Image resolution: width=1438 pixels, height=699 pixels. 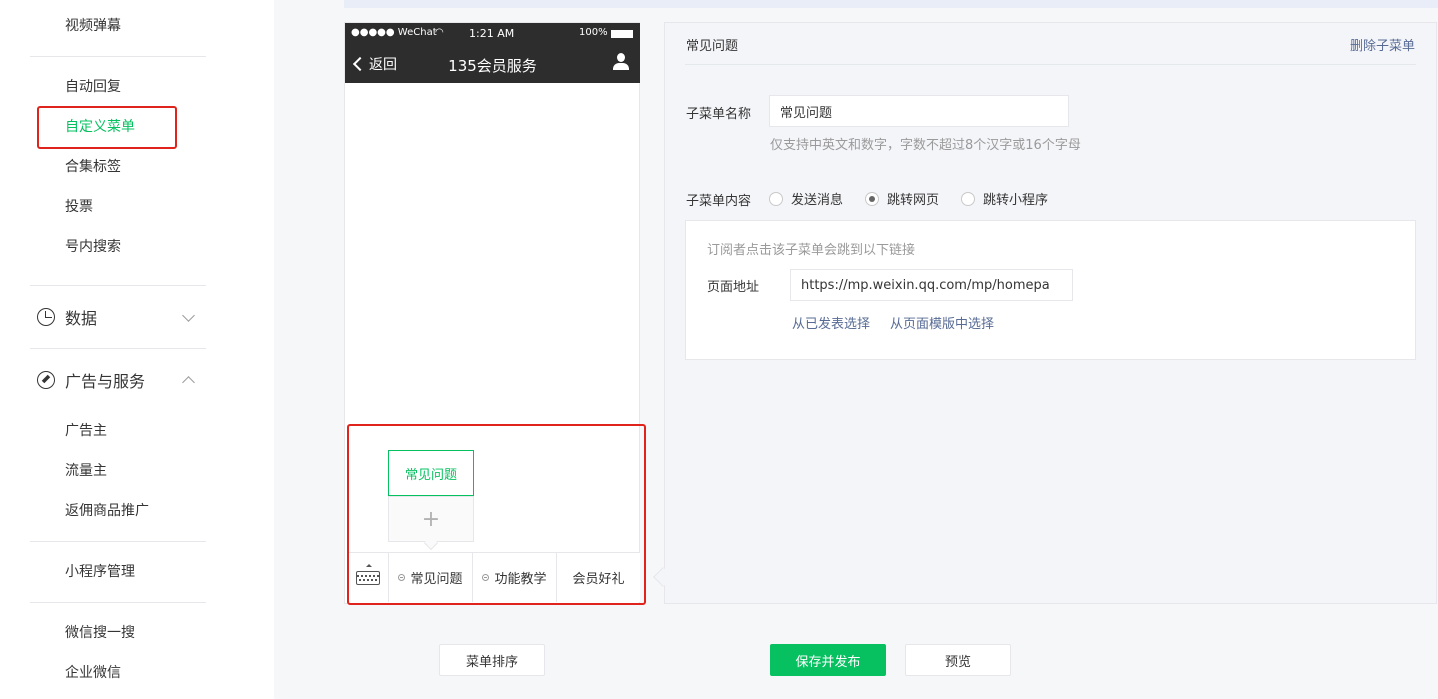 I want to click on phone-header: ●●●●● WeChat ◠ 1:21 AM 100% 返回 135会员服务, so click(x=492, y=53).